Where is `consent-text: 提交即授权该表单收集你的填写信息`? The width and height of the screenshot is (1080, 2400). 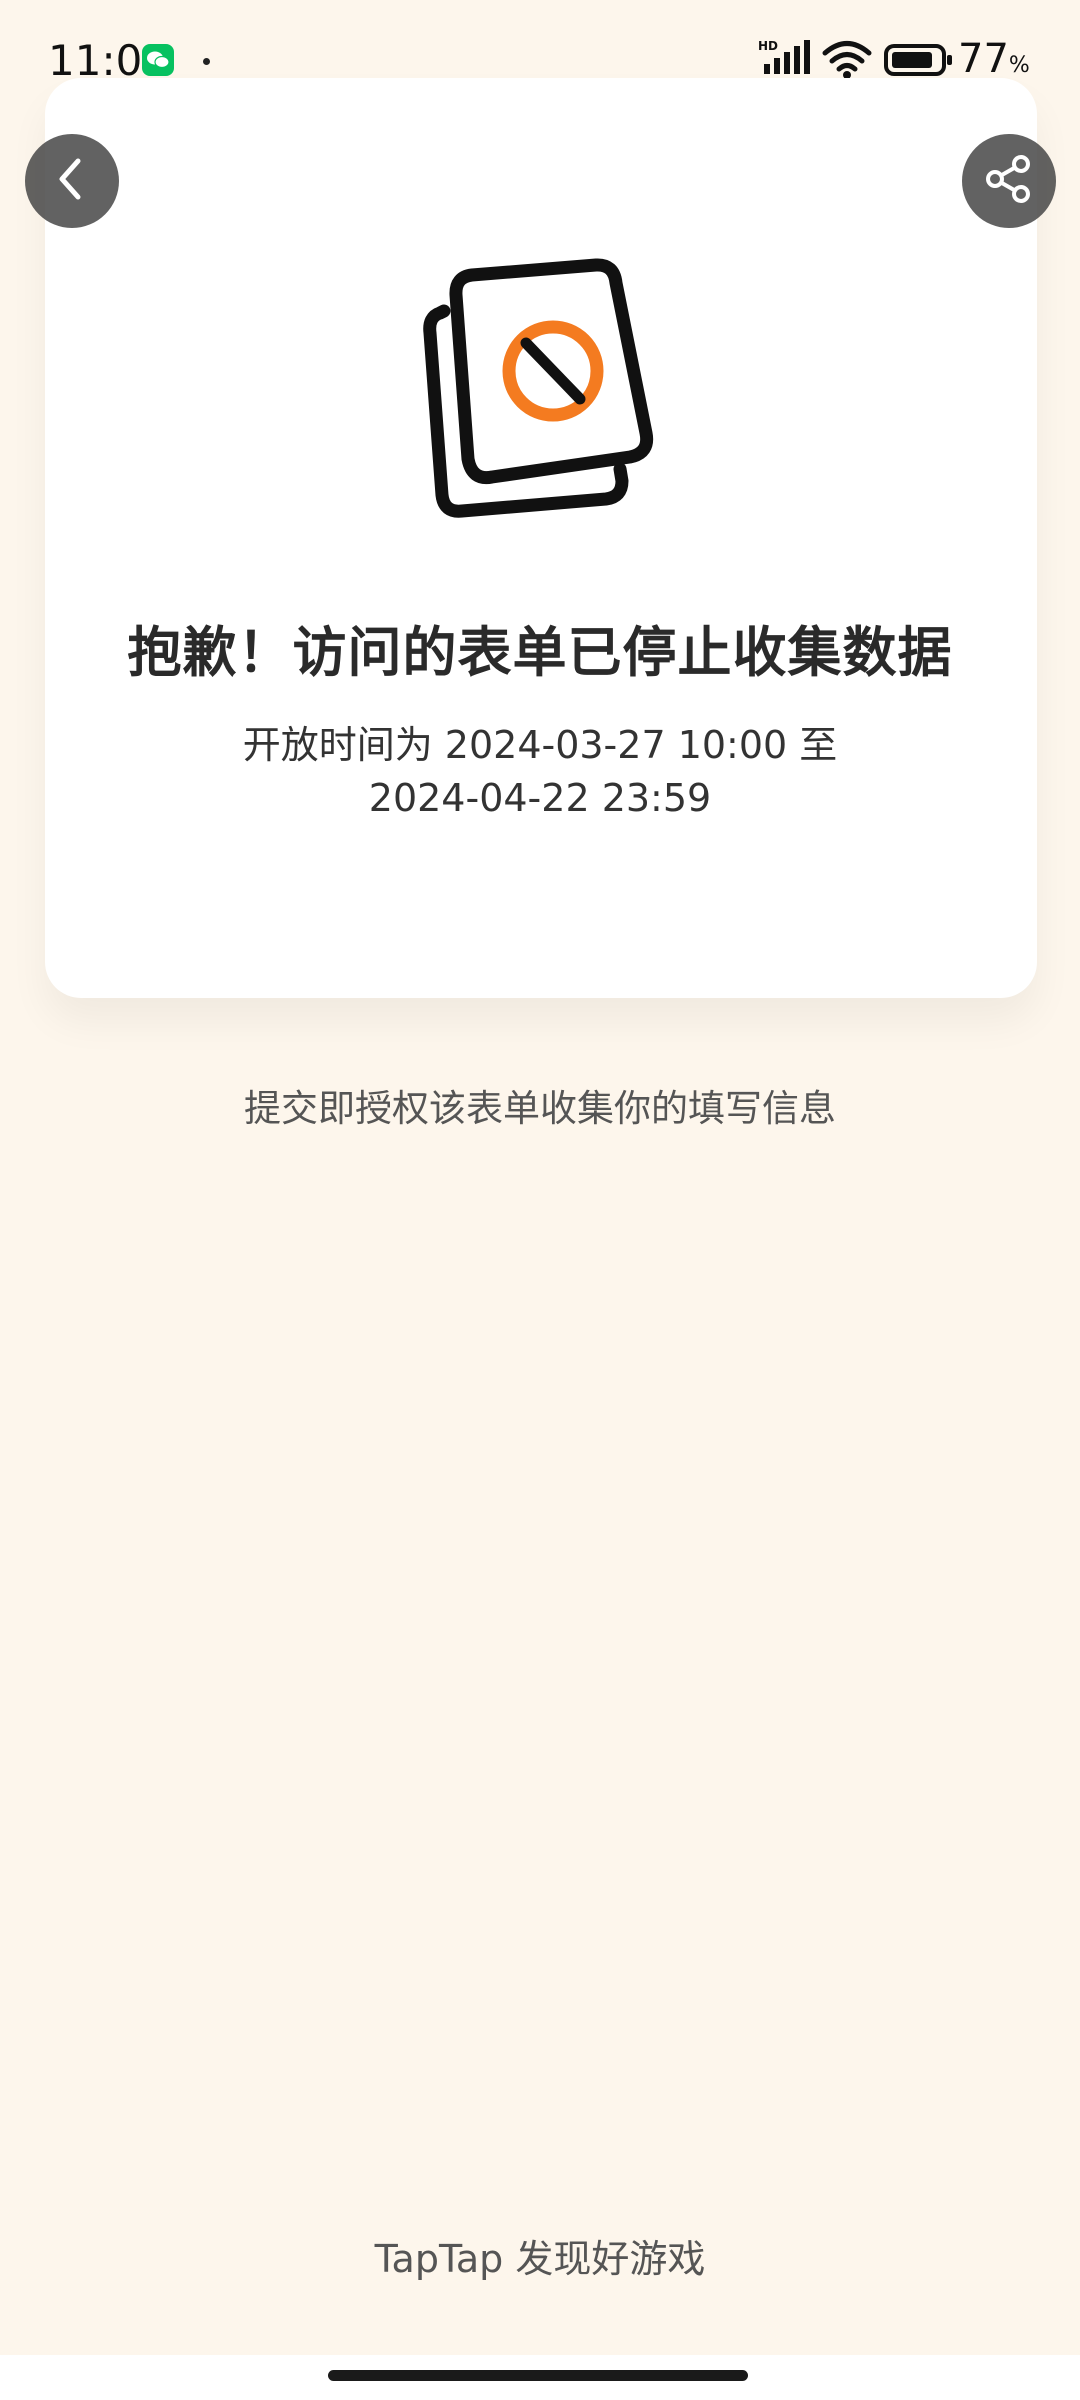 consent-text: 提交即授权该表单收集你的填写信息 is located at coordinates (540, 1108).